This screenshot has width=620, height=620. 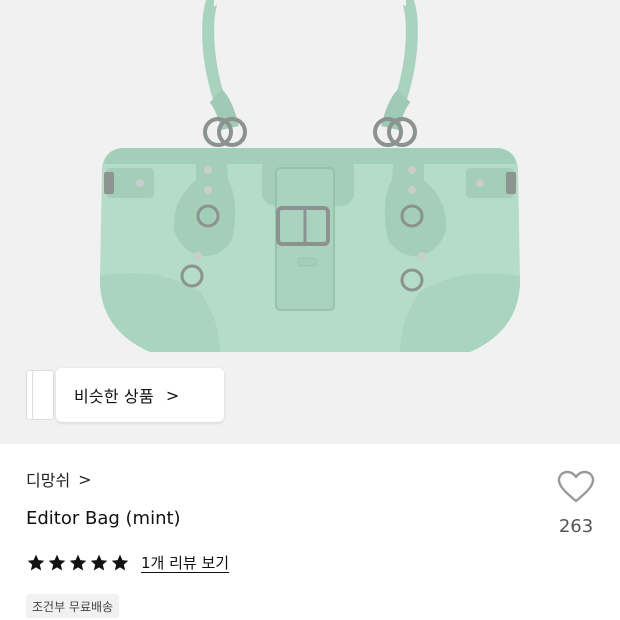 I want to click on brand-link: 디망쉬 >, so click(x=59, y=479).